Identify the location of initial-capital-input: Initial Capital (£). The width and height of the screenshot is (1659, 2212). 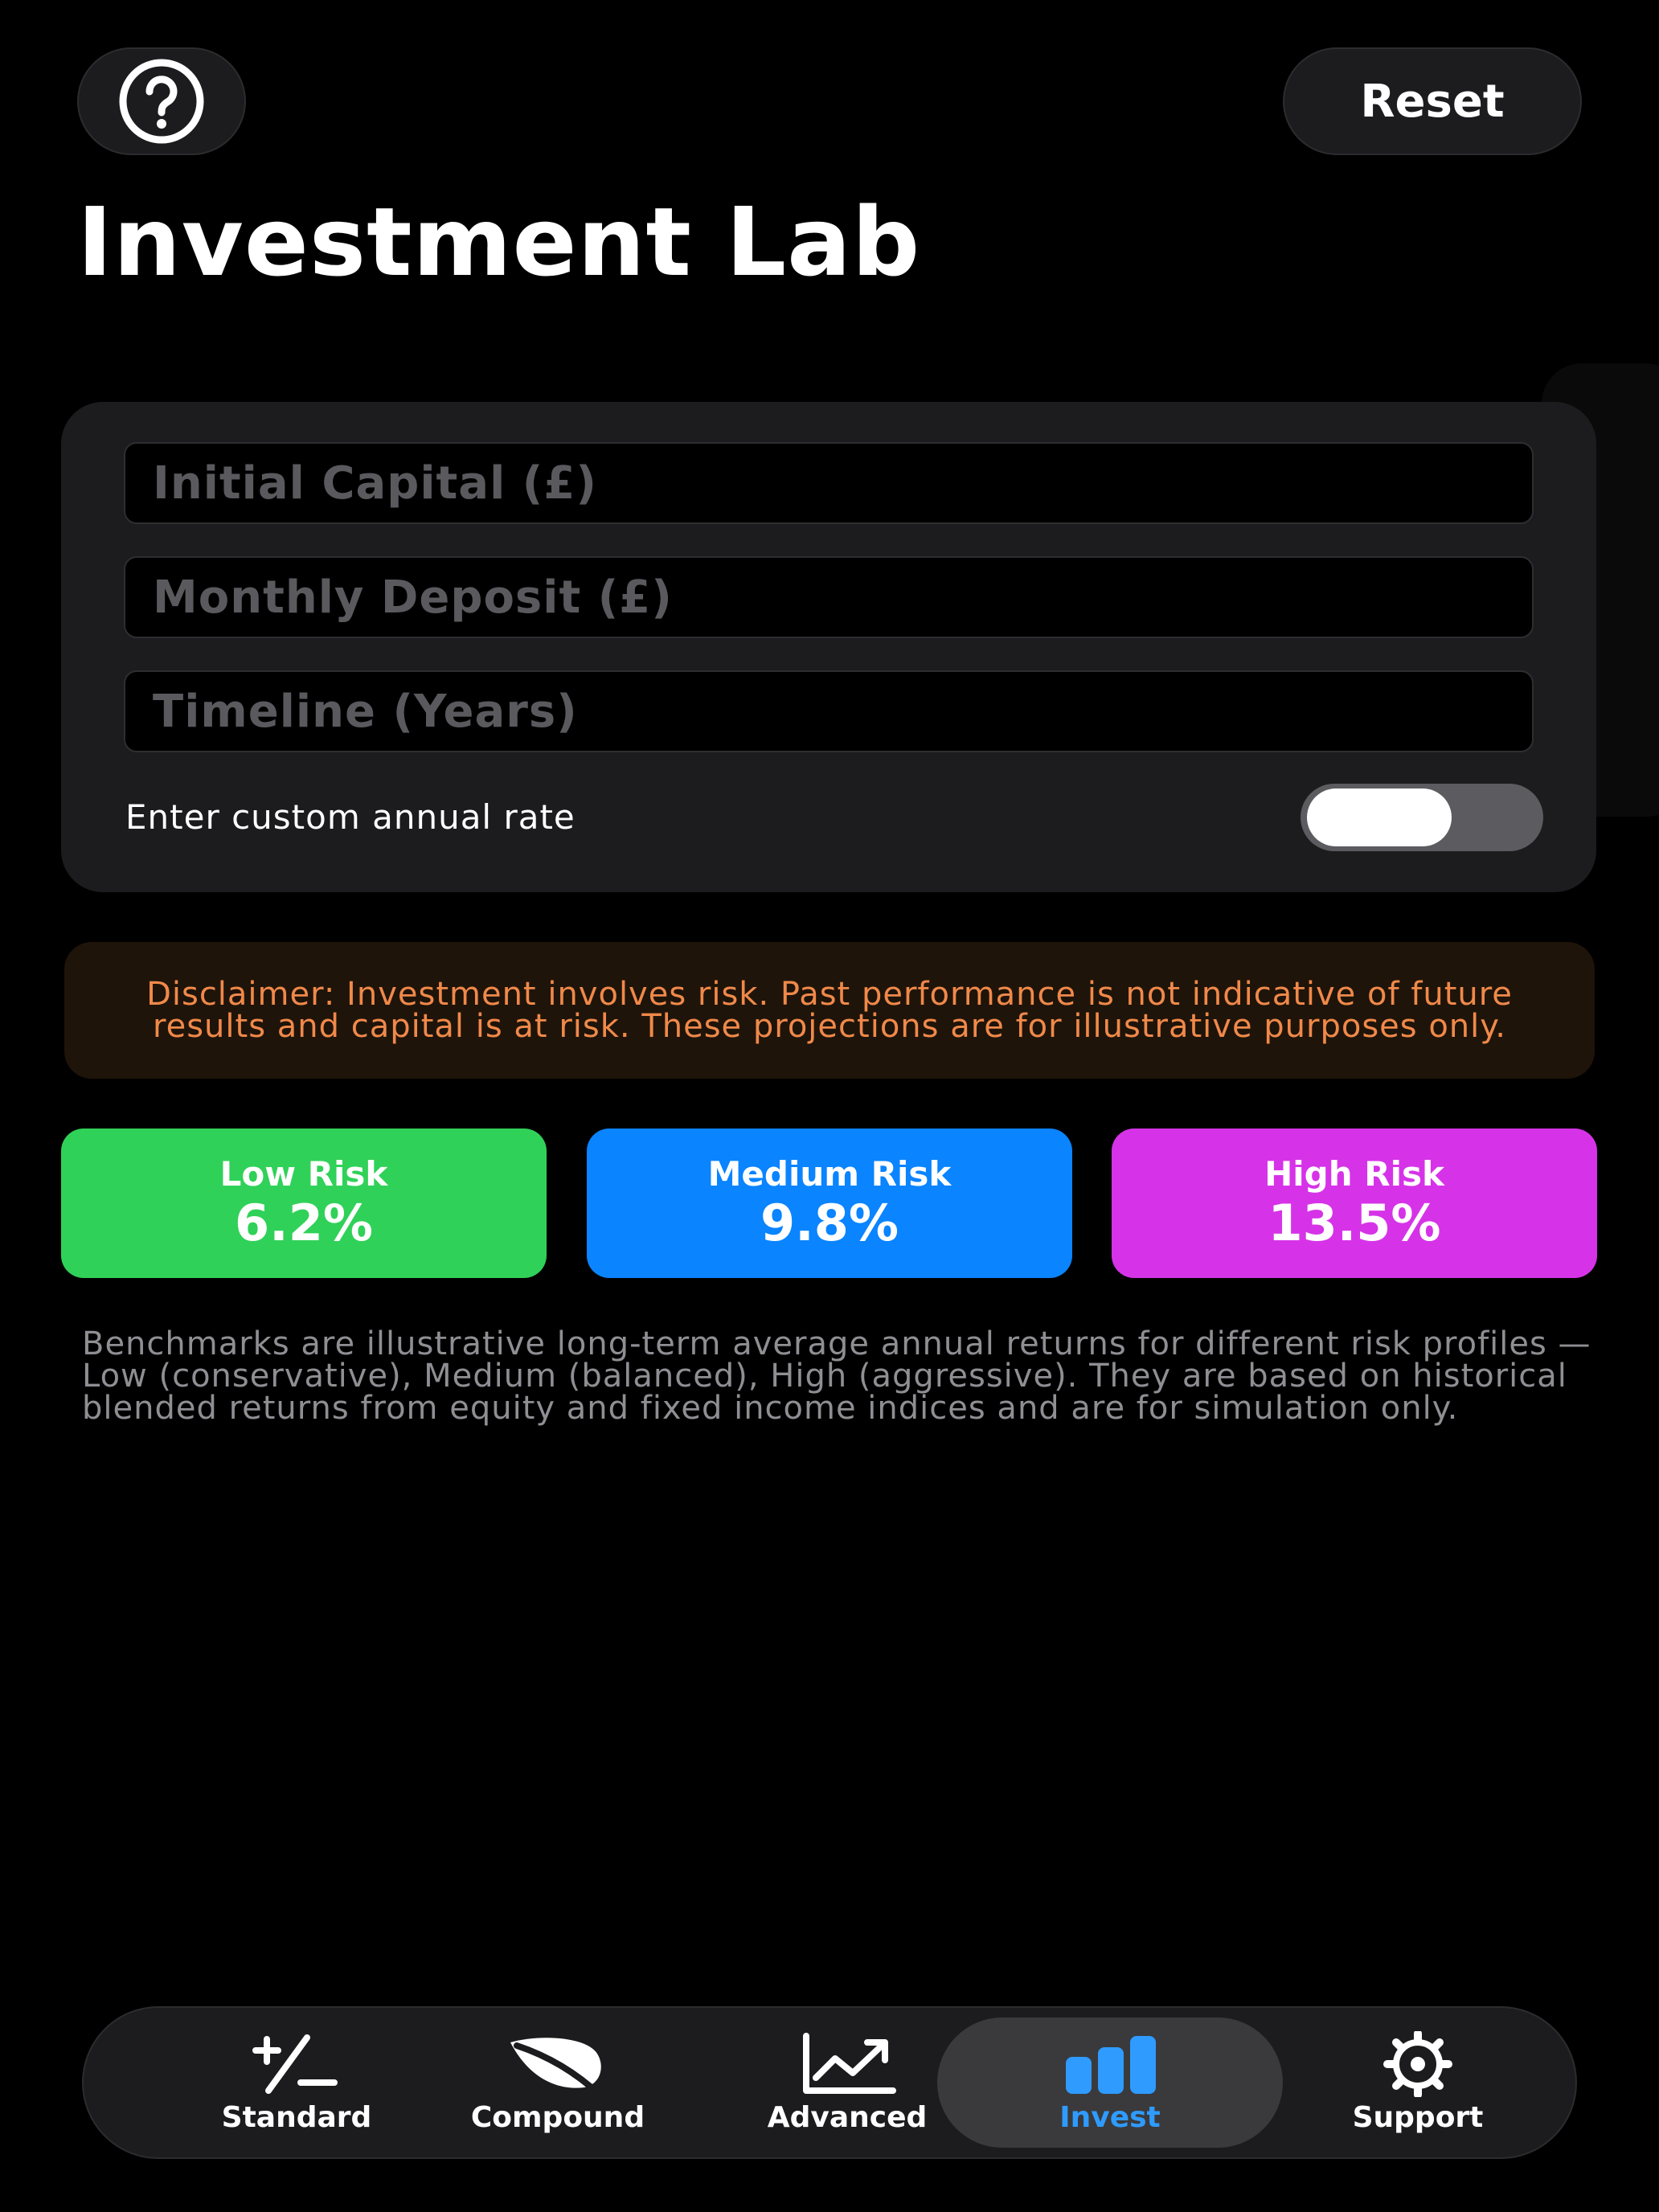
(829, 483).